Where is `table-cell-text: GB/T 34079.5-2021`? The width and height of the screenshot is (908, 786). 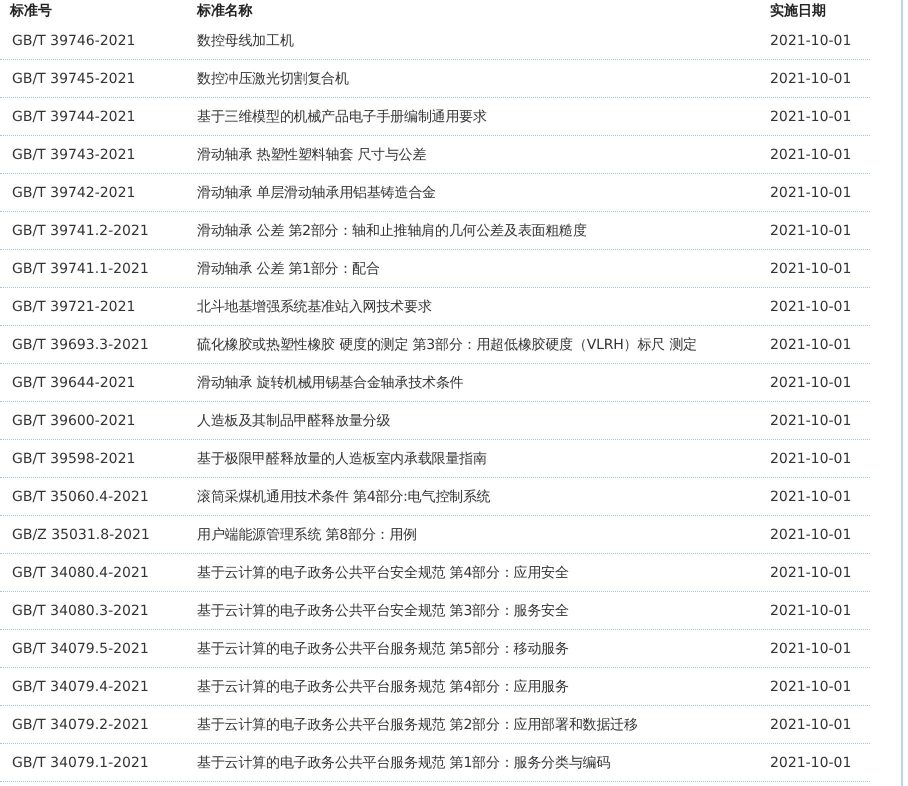 table-cell-text: GB/T 34079.5-2021 is located at coordinates (80, 648).